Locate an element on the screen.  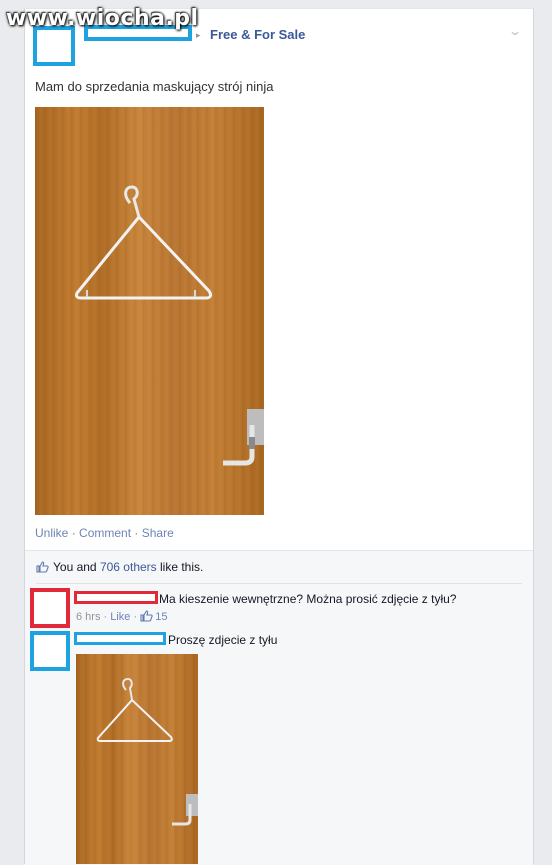
post-text: Mam do sprzedania maskujący strój ninja is located at coordinates (154, 86).